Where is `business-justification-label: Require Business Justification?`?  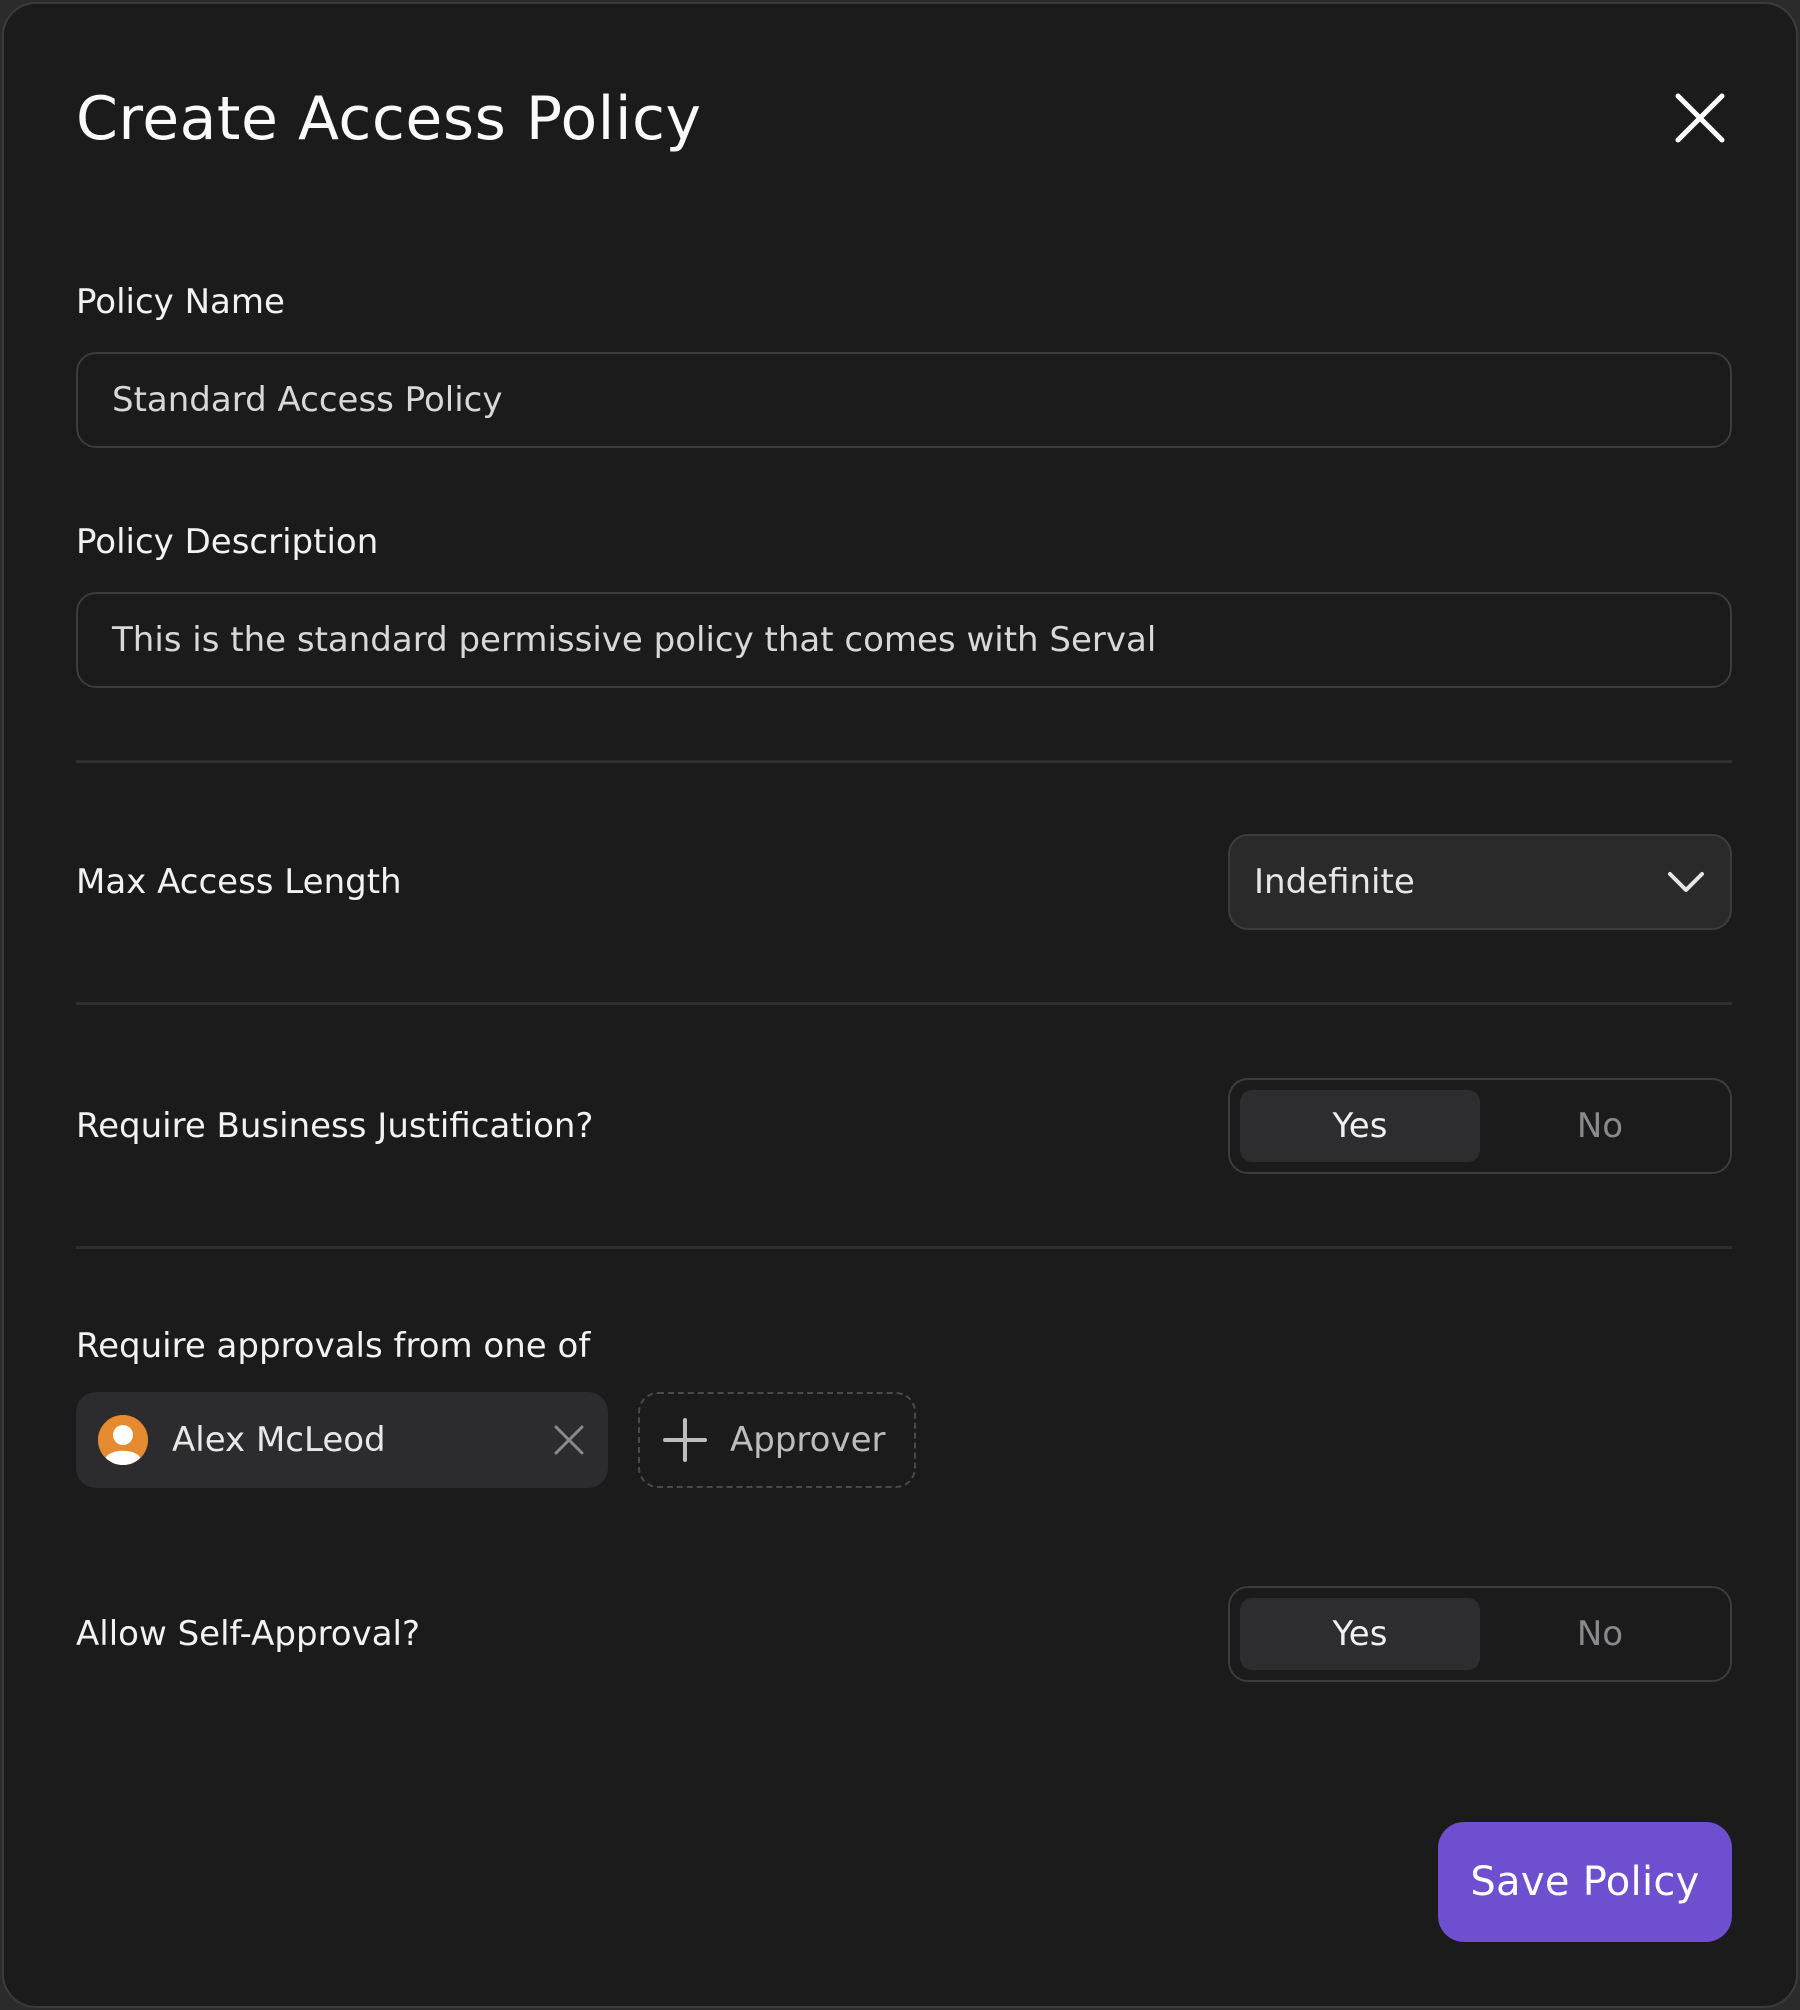 business-justification-label: Require Business Justification? is located at coordinates (335, 1126).